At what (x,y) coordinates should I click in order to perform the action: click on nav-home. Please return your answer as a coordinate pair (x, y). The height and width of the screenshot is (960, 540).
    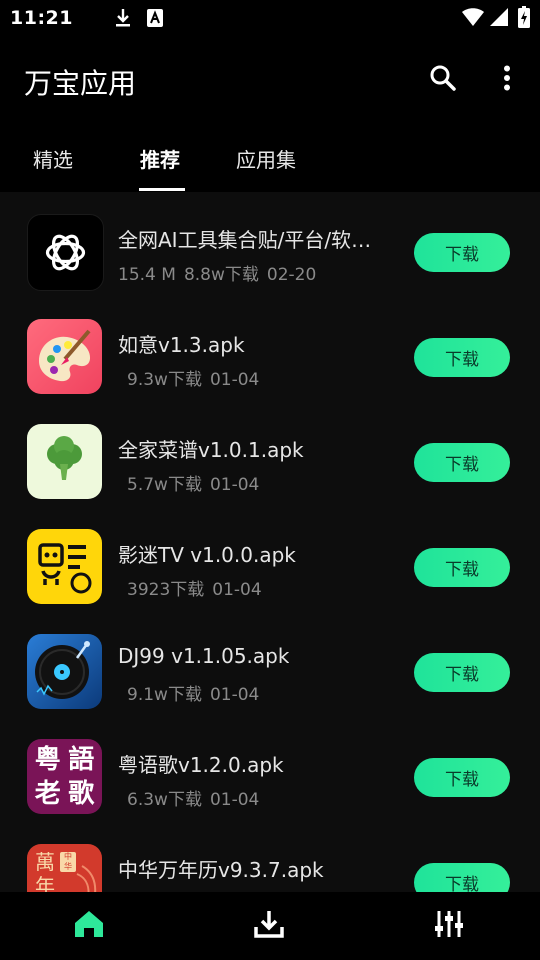
    Looking at the image, I should click on (89, 926).